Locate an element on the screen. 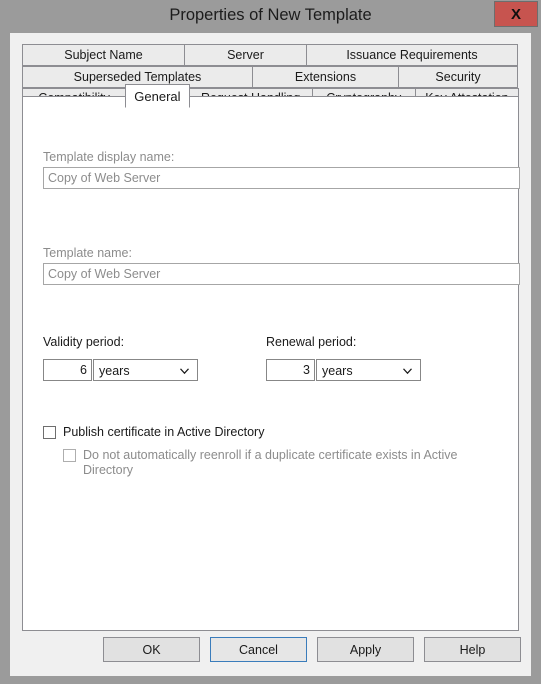 Image resolution: width=541 pixels, height=684 pixels. tab-server: Server is located at coordinates (245, 55).